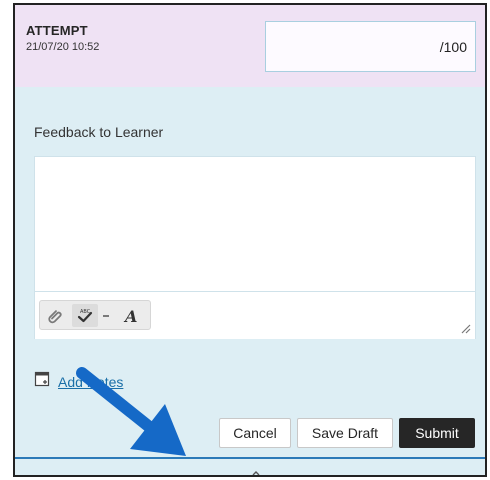 The image size is (490, 480). I want to click on dropdown-caret-icon, so click(106, 315).